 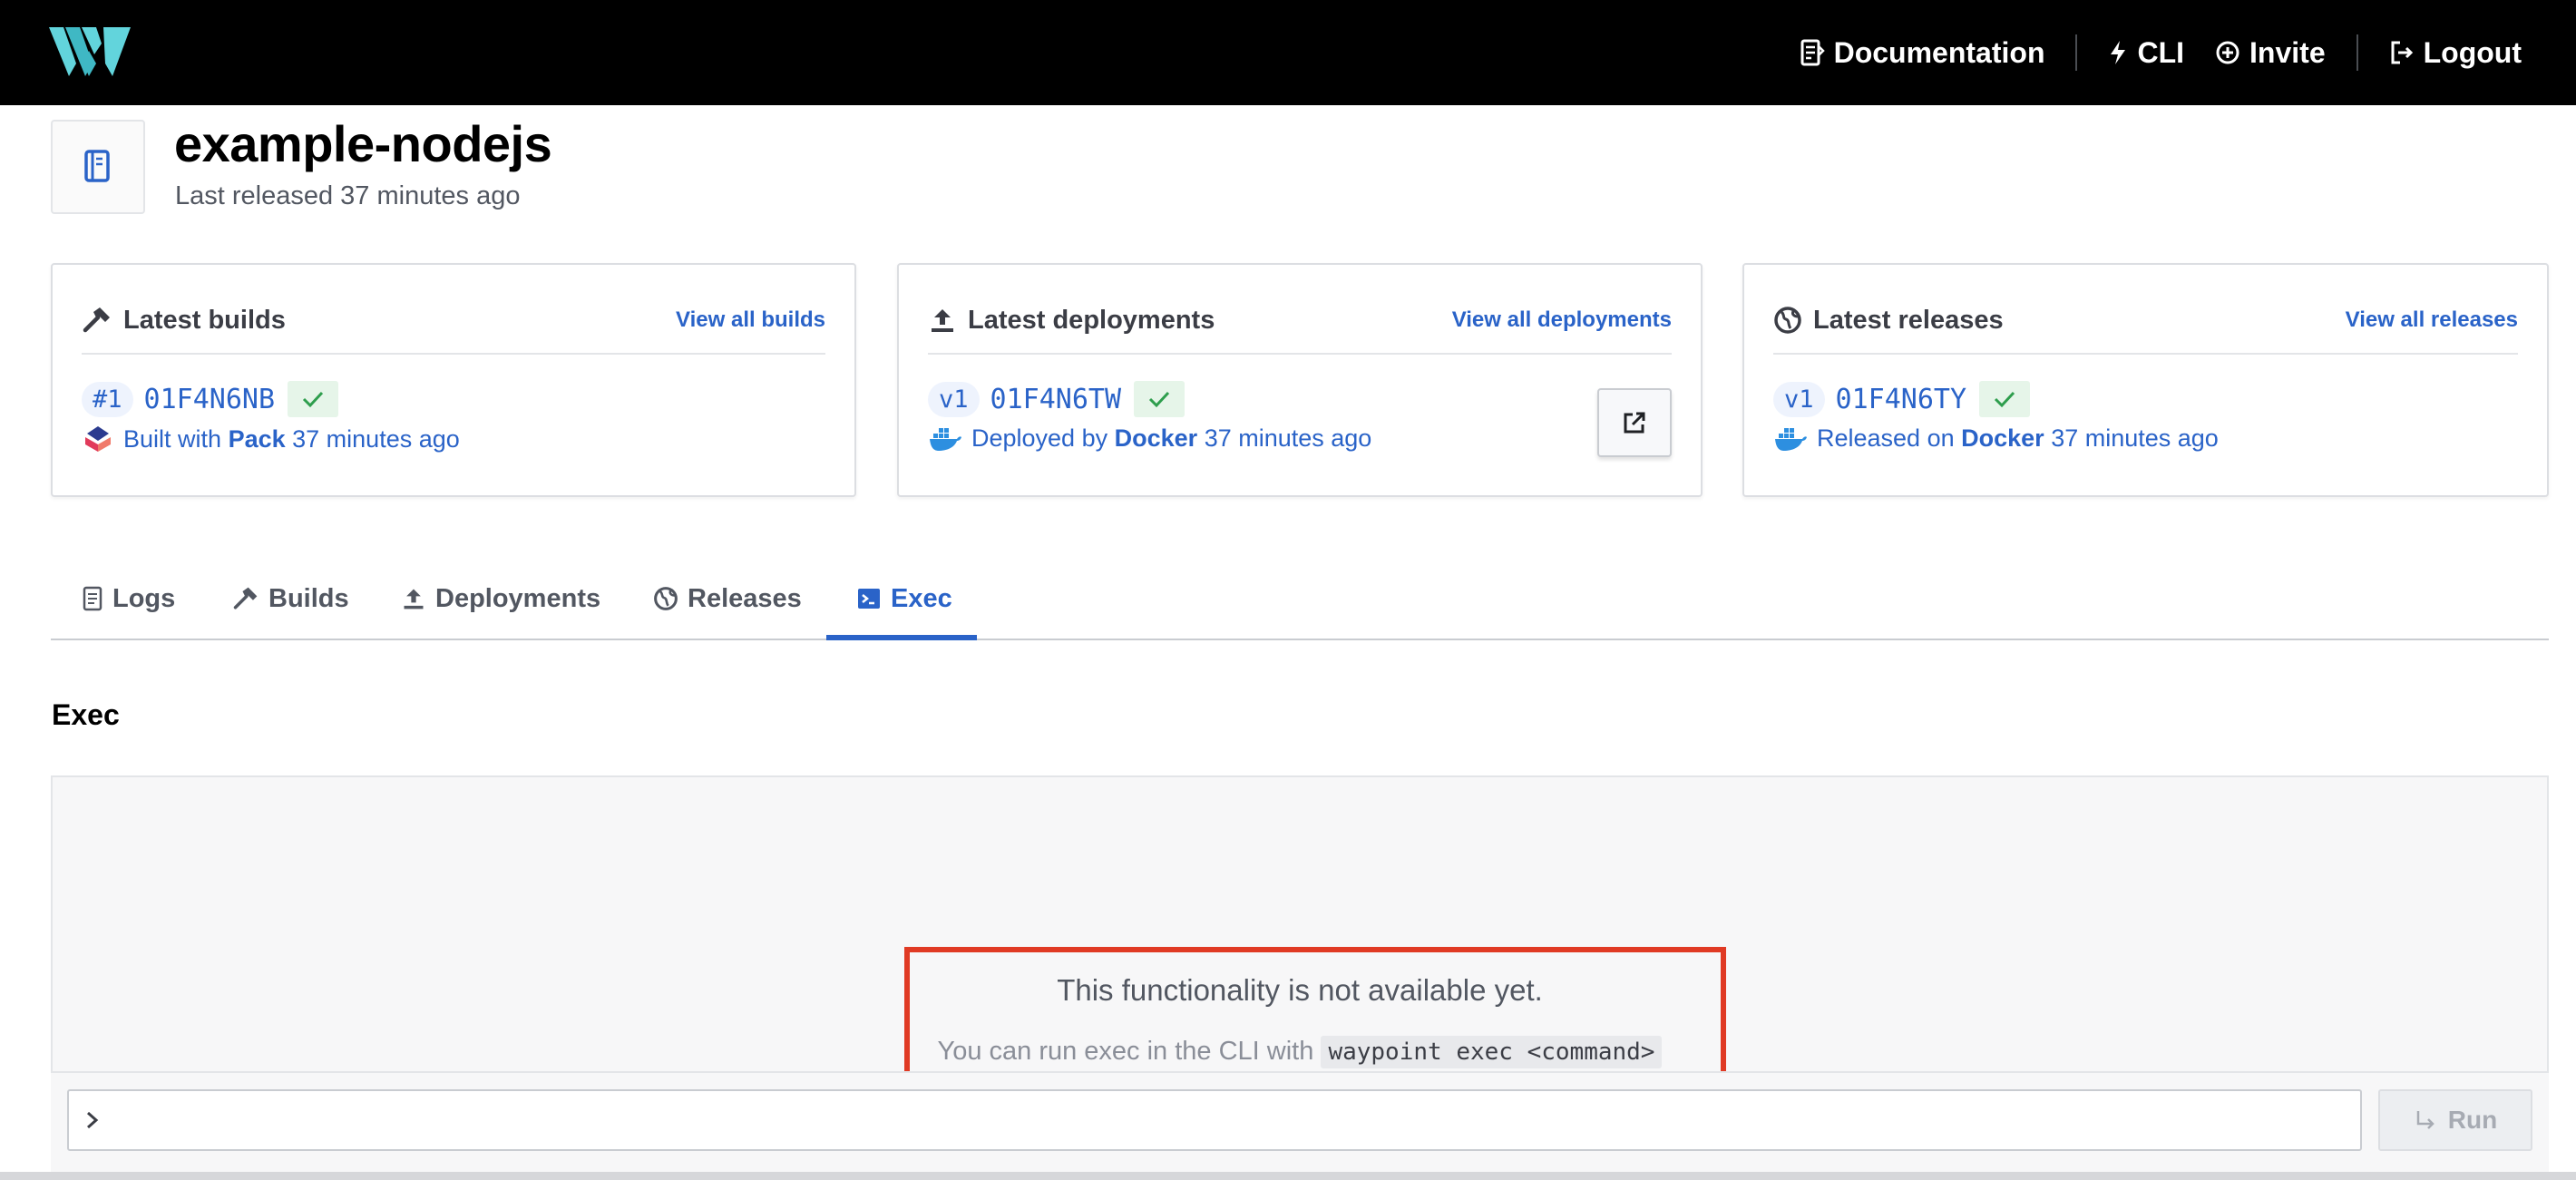 What do you see at coordinates (745, 598) in the screenshot?
I see `tab-label: Releases` at bounding box center [745, 598].